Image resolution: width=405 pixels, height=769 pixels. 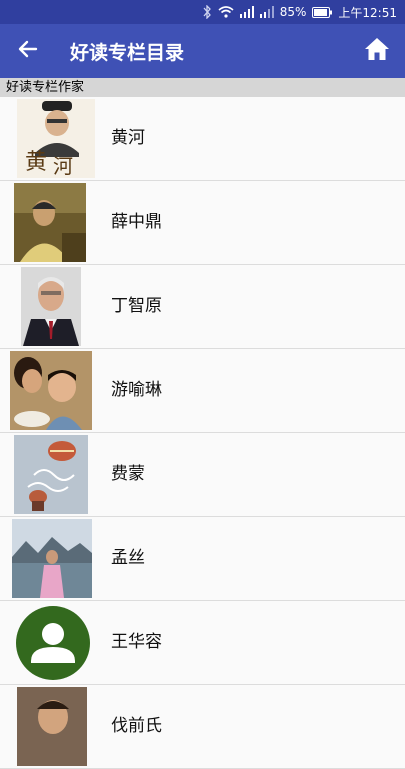 I want to click on clock: 上午12:51, so click(x=367, y=12).